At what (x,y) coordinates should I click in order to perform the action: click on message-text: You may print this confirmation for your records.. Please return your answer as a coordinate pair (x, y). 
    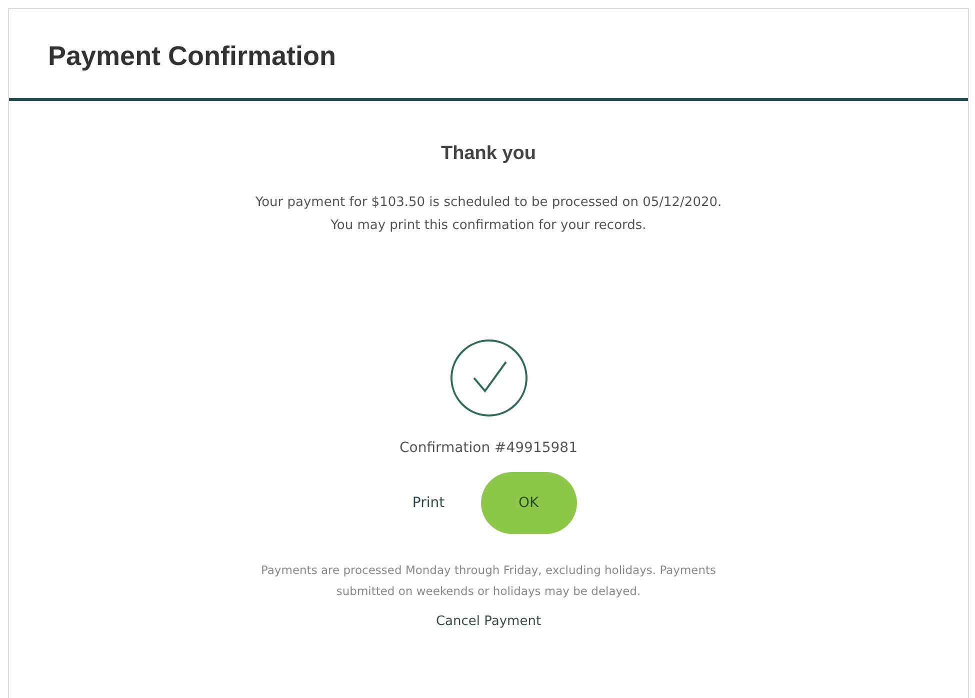
    Looking at the image, I should click on (489, 226).